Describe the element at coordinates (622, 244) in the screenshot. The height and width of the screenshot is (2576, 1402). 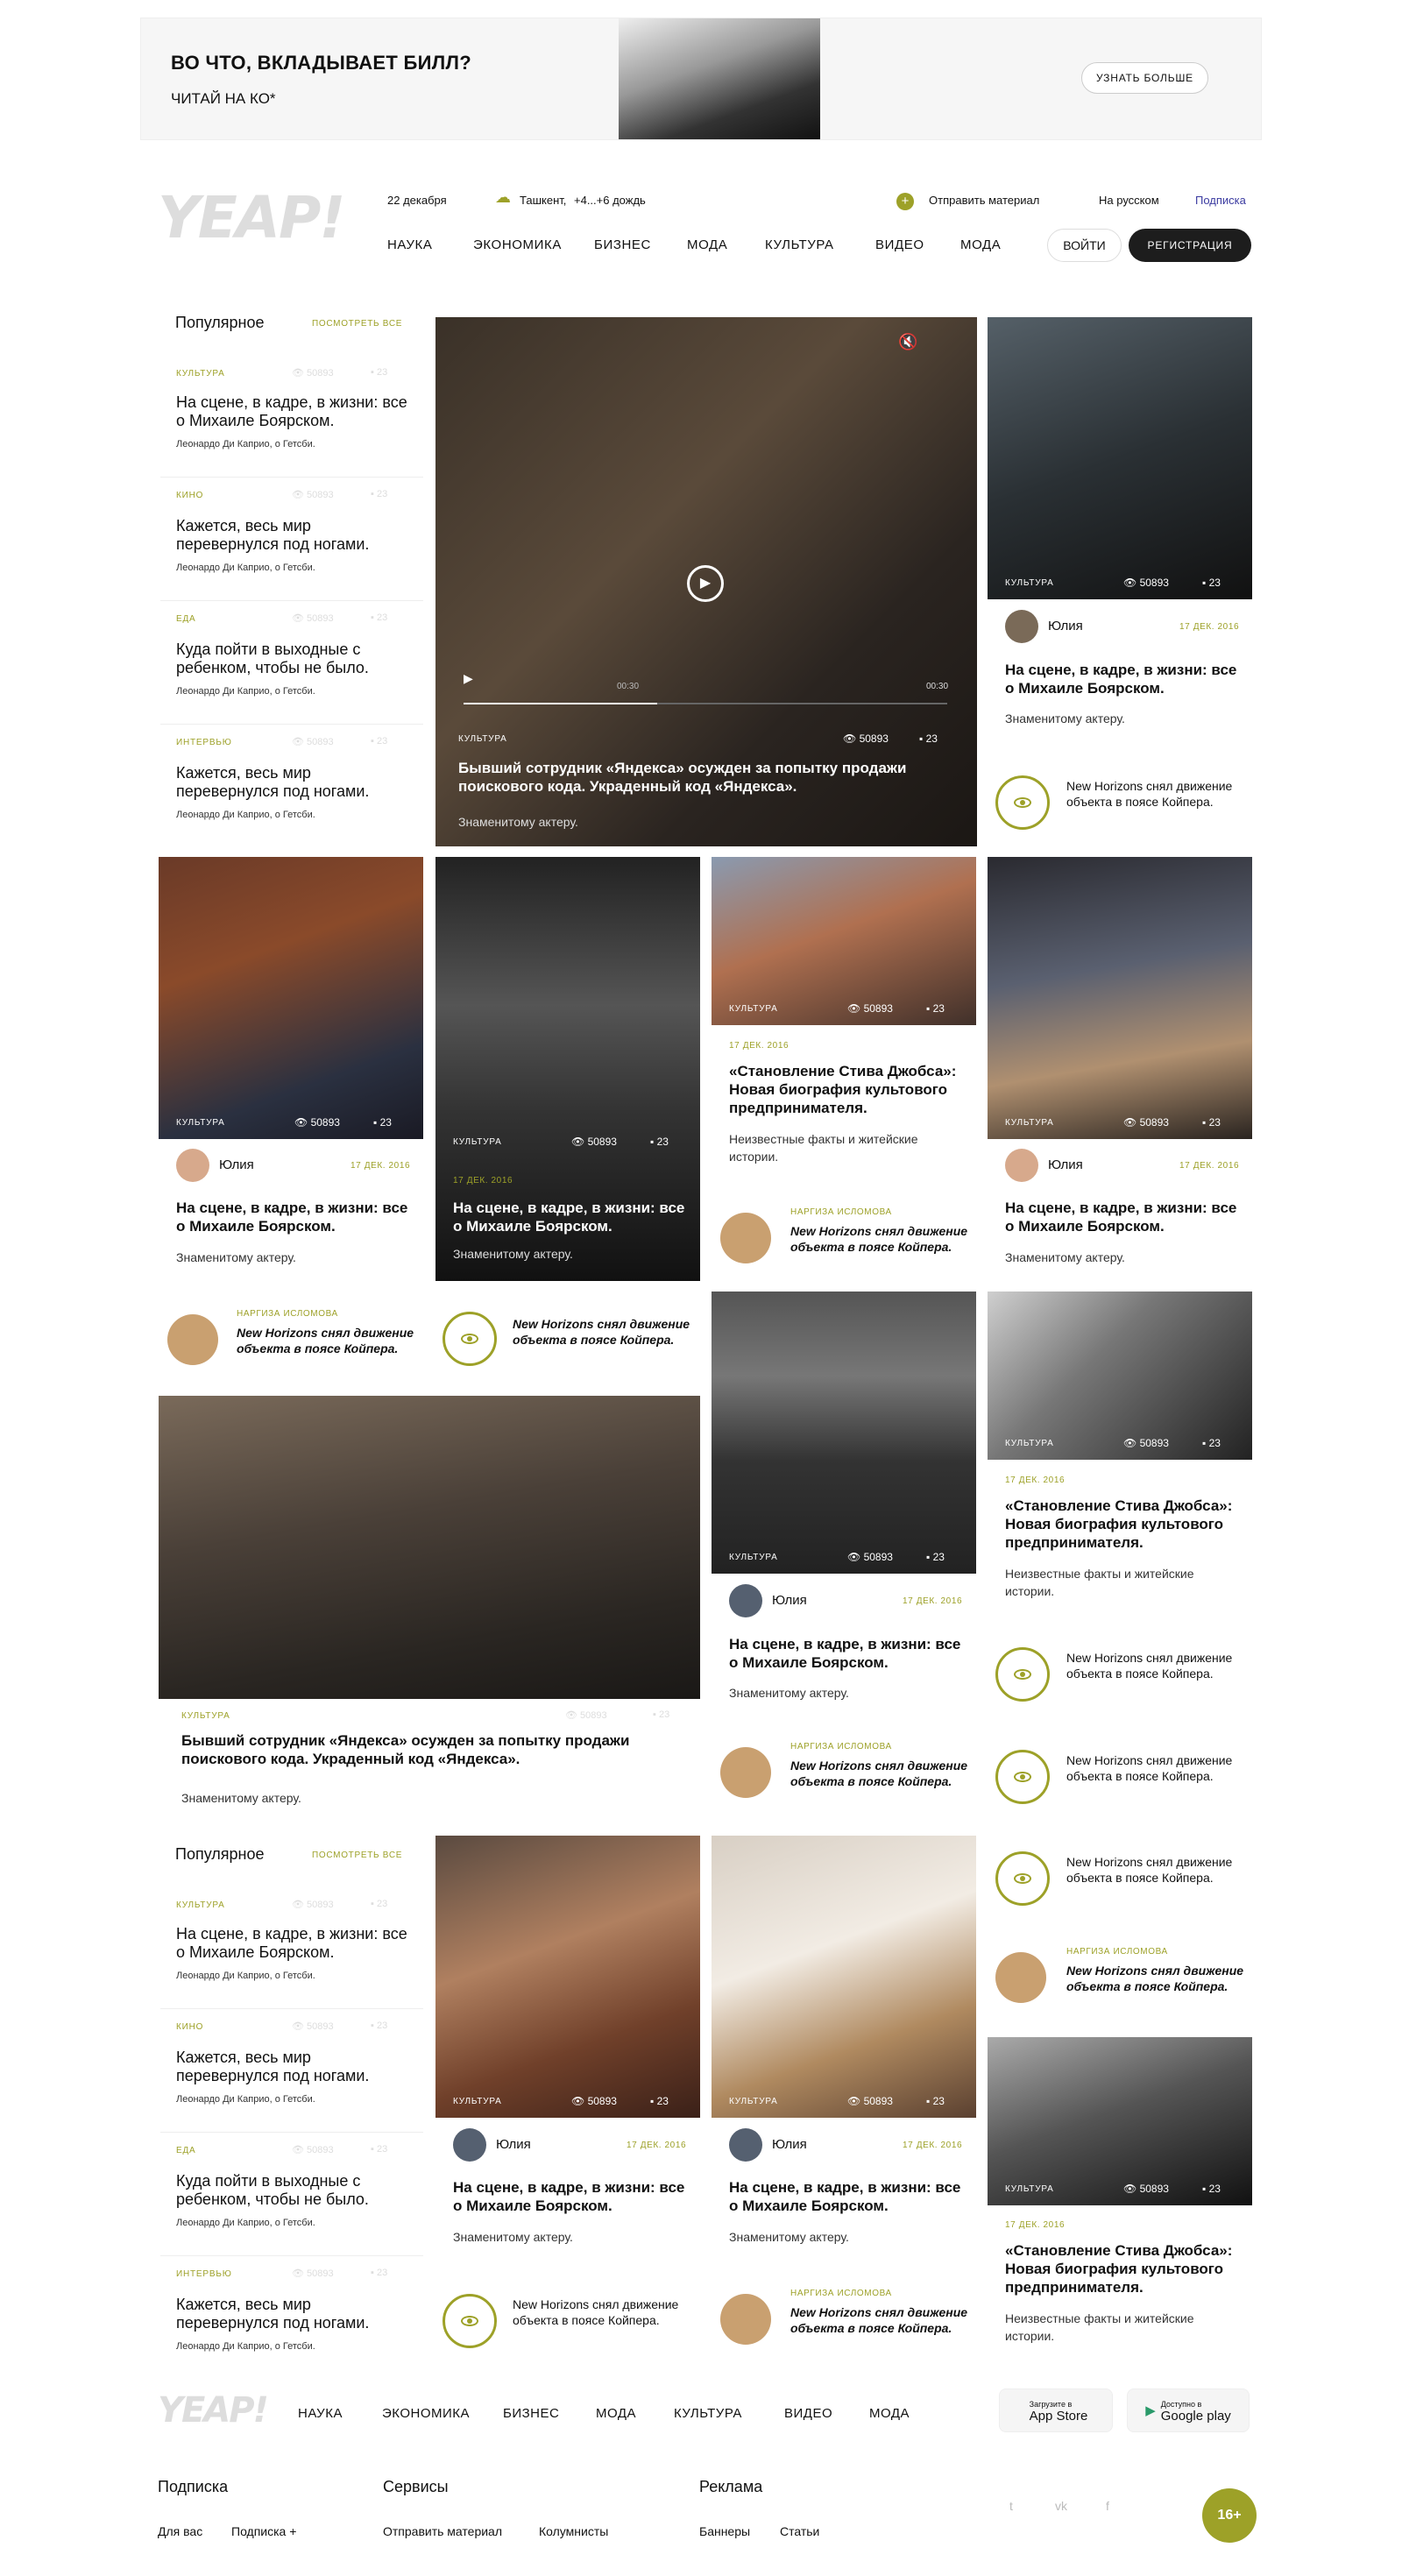
I see `nav-business: БИЗНЕС` at that location.